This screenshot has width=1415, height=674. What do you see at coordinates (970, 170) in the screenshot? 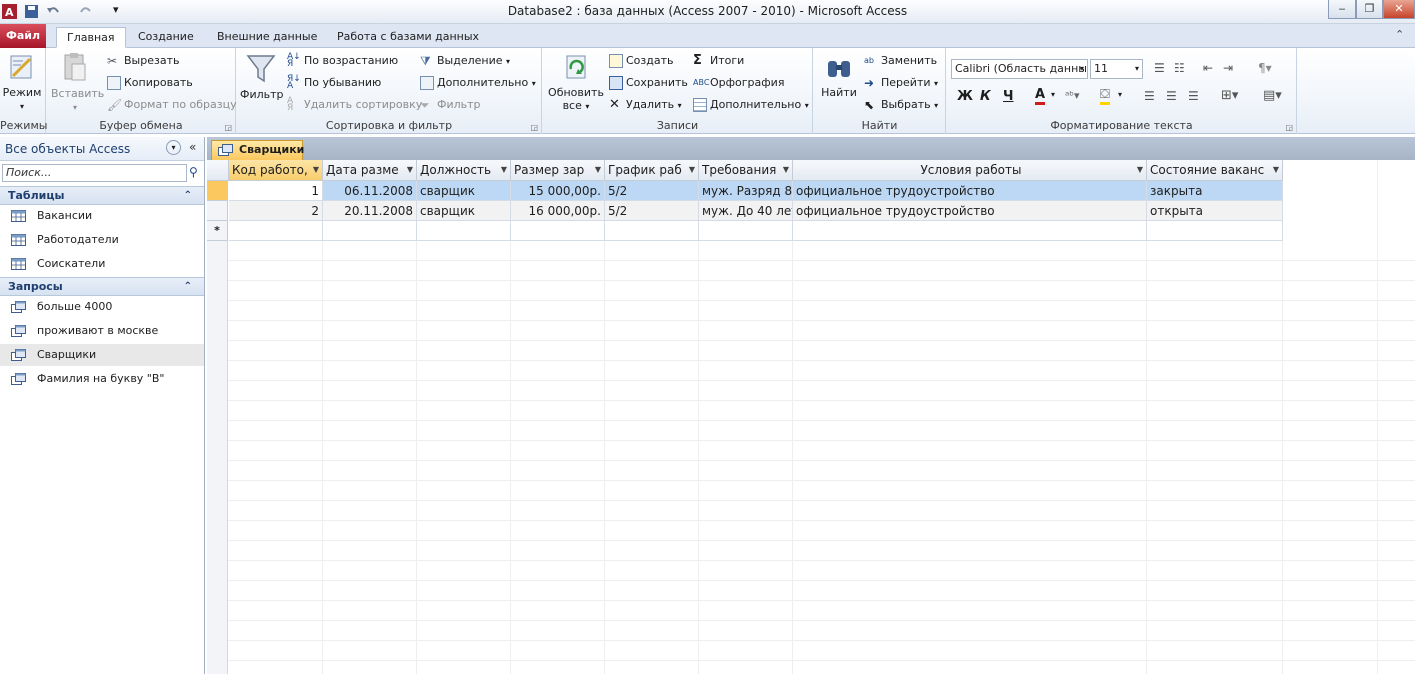
I see `column-header-conditions: Условия работы ▼` at bounding box center [970, 170].